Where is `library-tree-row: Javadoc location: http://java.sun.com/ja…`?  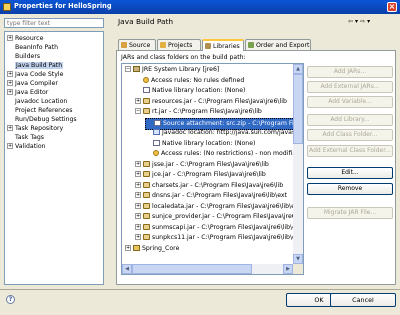
library-tree-row: Javadoc location: http://java.sun.com/ja… is located at coordinates (222, 133).